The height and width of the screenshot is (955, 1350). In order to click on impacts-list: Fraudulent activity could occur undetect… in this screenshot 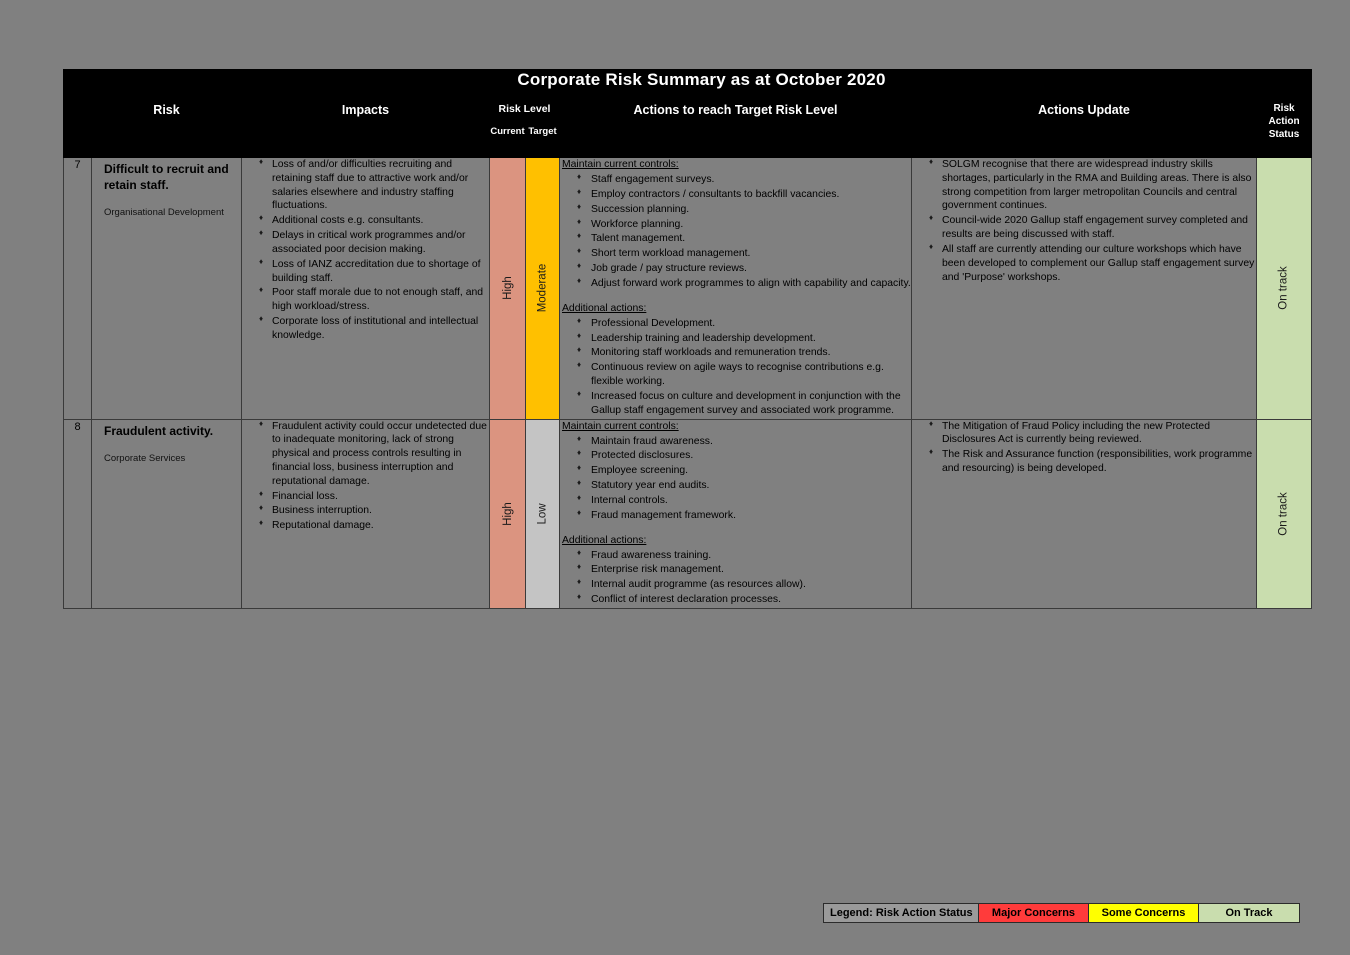, I will do `click(365, 476)`.